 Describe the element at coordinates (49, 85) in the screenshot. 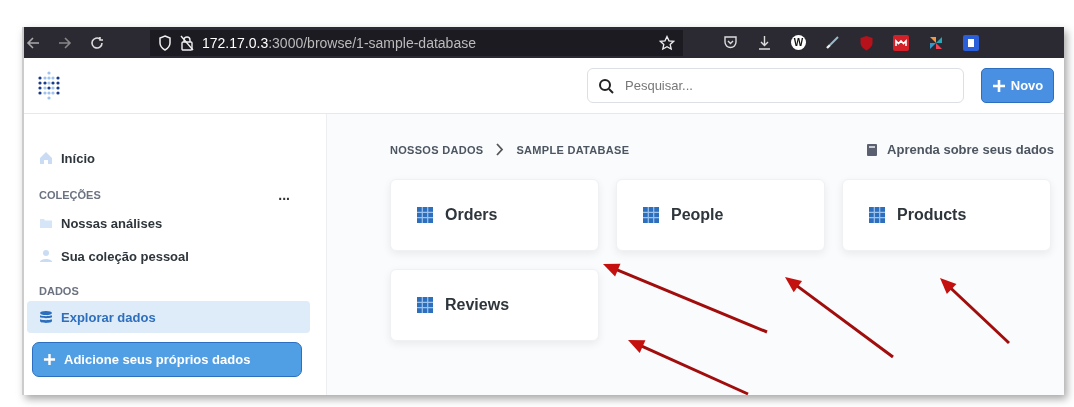

I see `logo-icon` at that location.